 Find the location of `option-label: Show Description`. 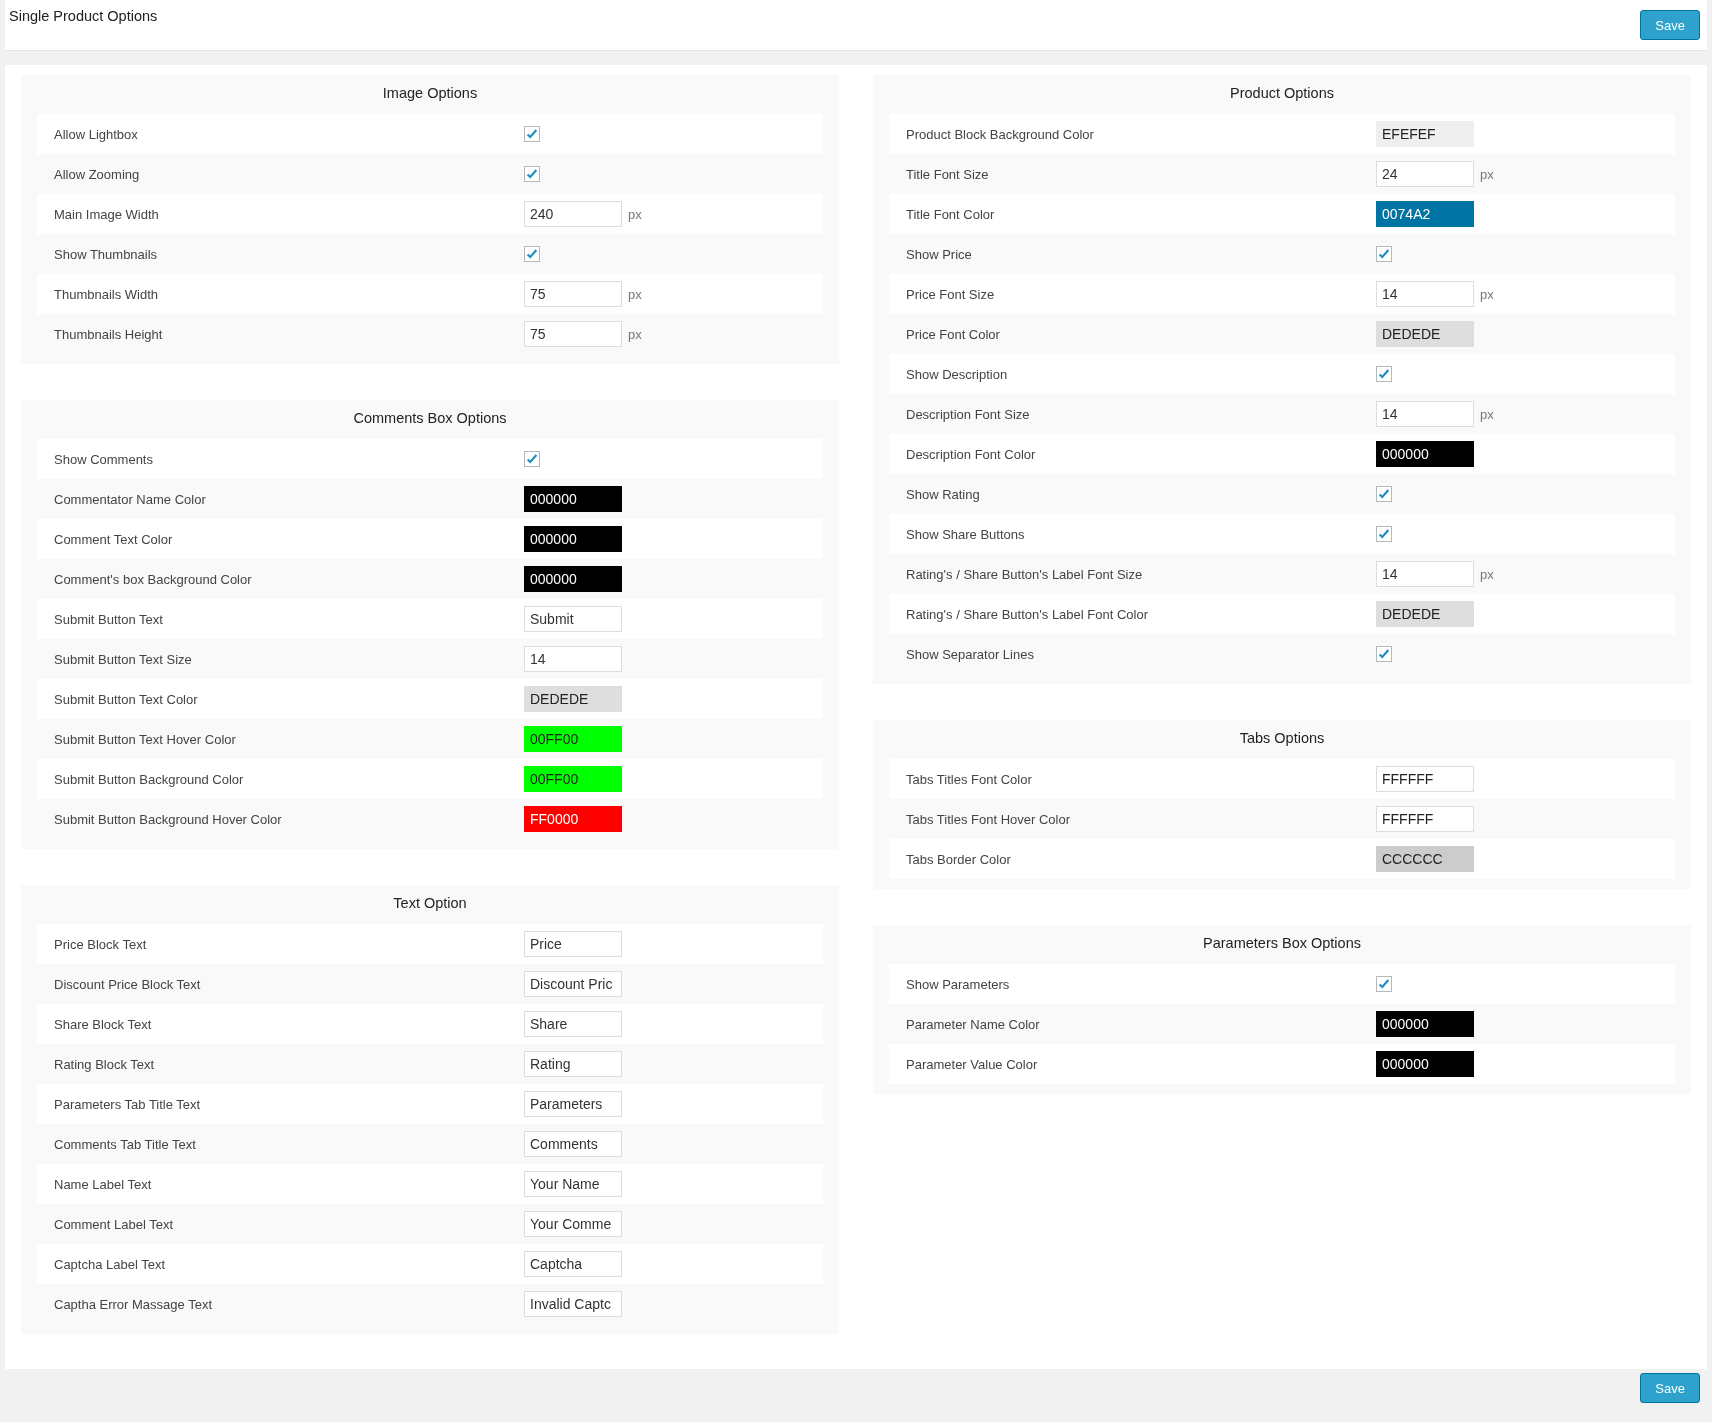

option-label: Show Description is located at coordinates (957, 374).